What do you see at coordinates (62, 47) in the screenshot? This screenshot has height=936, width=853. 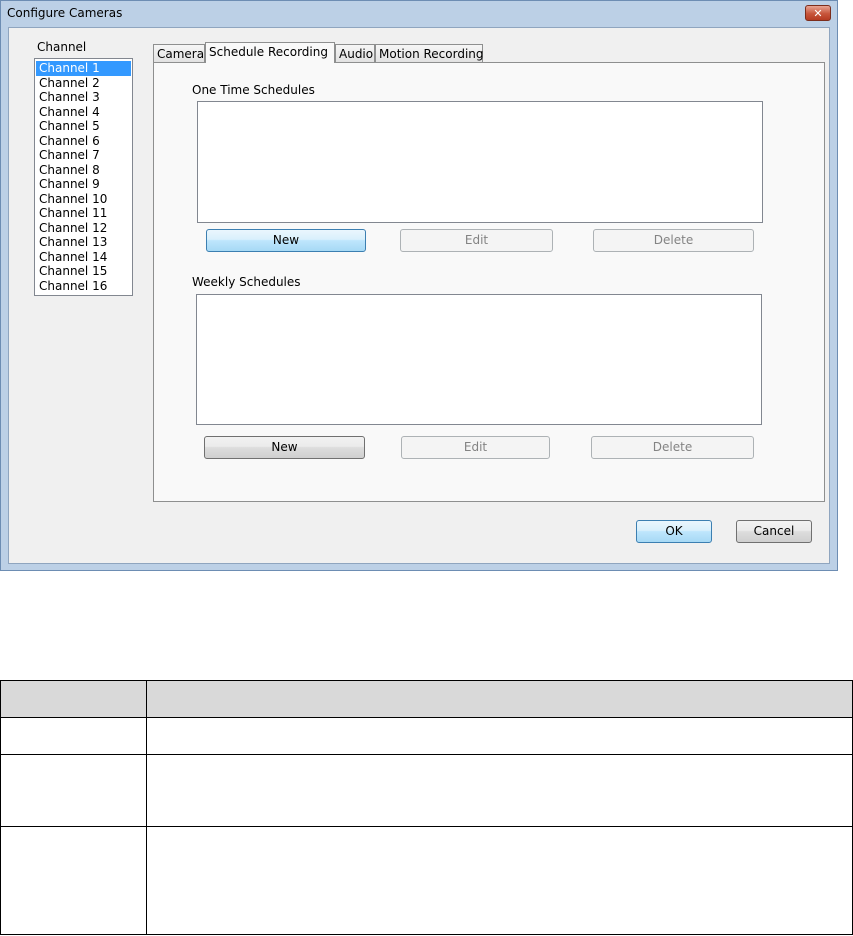 I see `channel-label: Channel` at bounding box center [62, 47].